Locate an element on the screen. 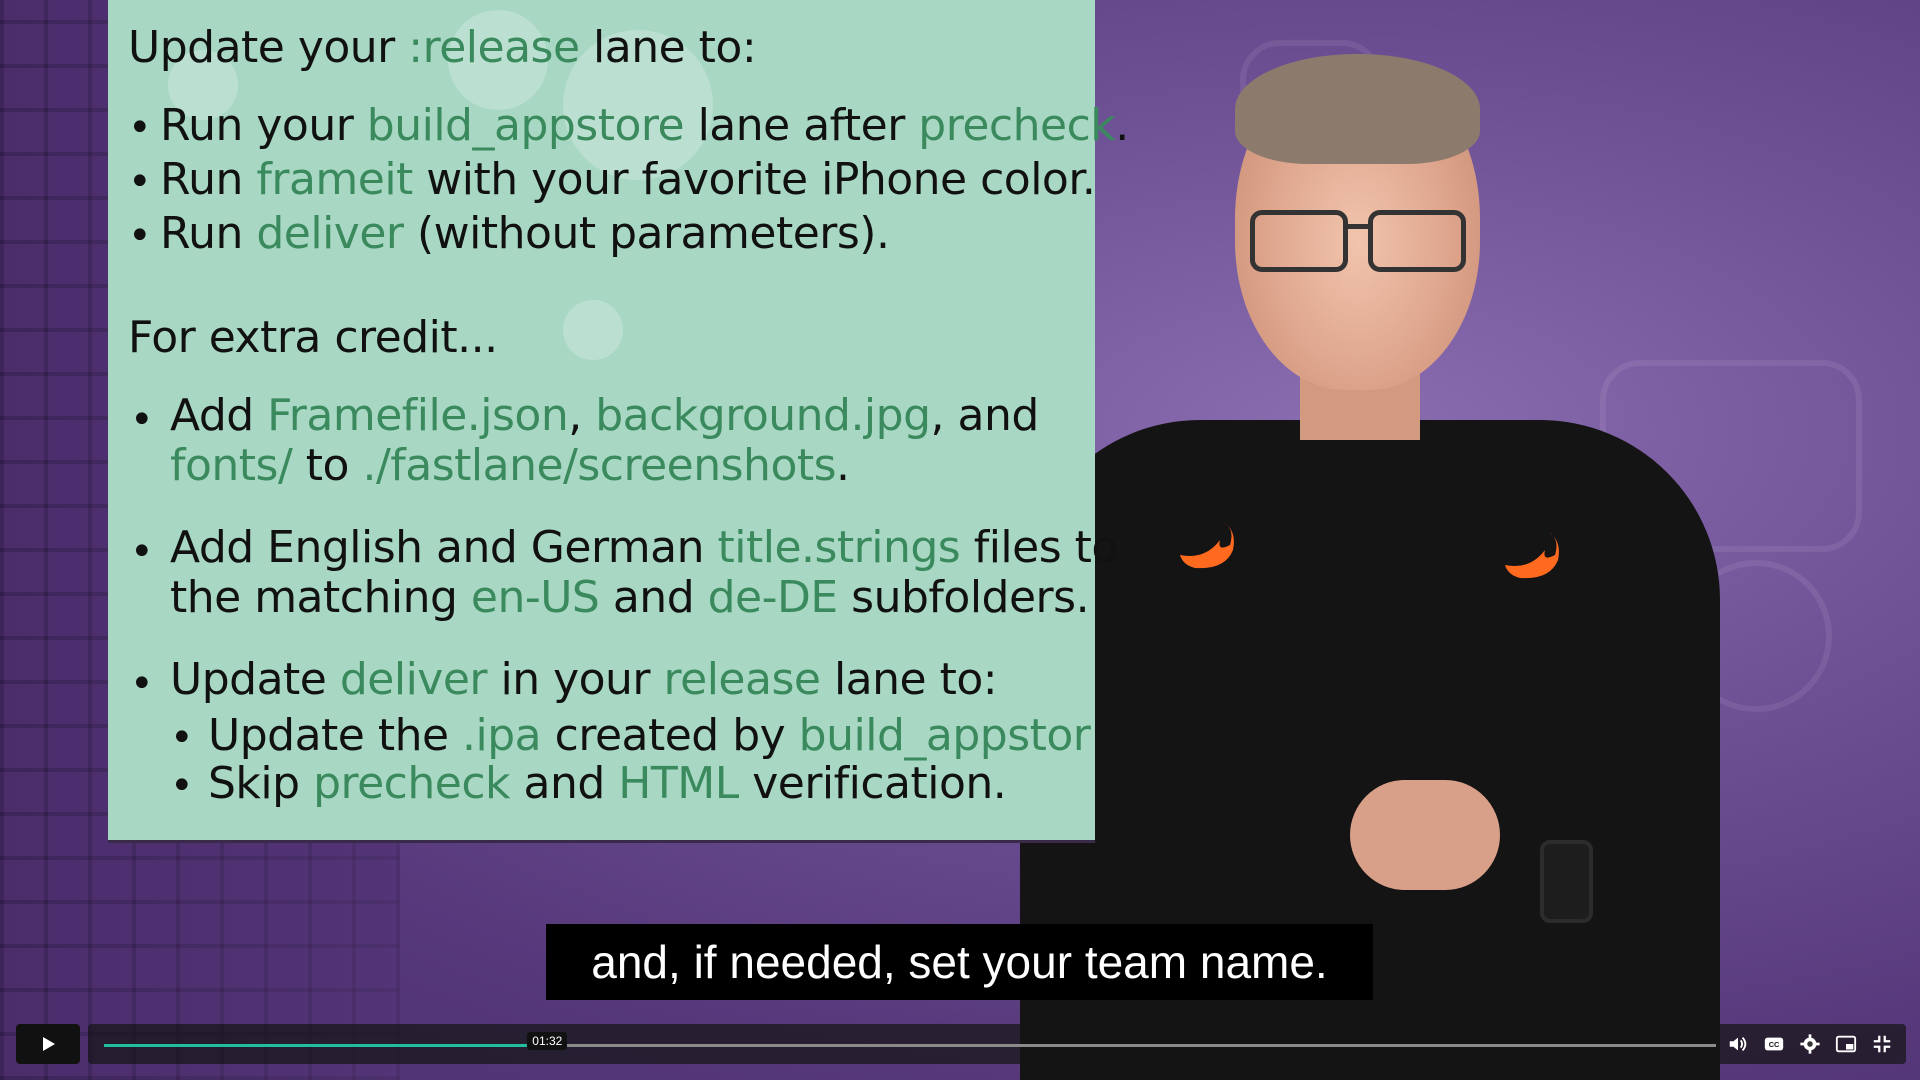 This screenshot has width=1920, height=1080. slide-sublist-item: Skip precheck and HTML verification. is located at coordinates (607, 784).